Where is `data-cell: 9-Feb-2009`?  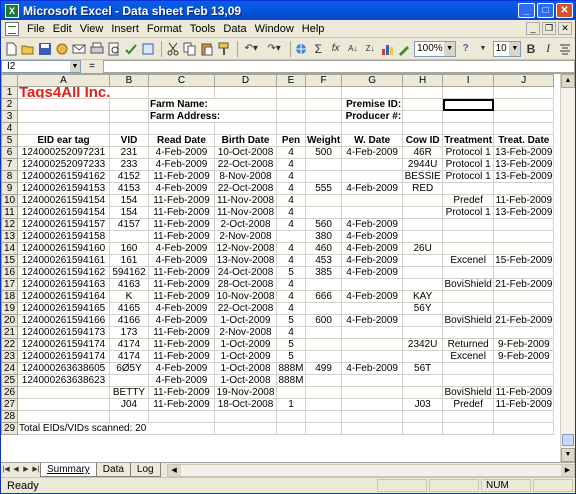
data-cell: 9-Feb-2009 is located at coordinates (524, 344).